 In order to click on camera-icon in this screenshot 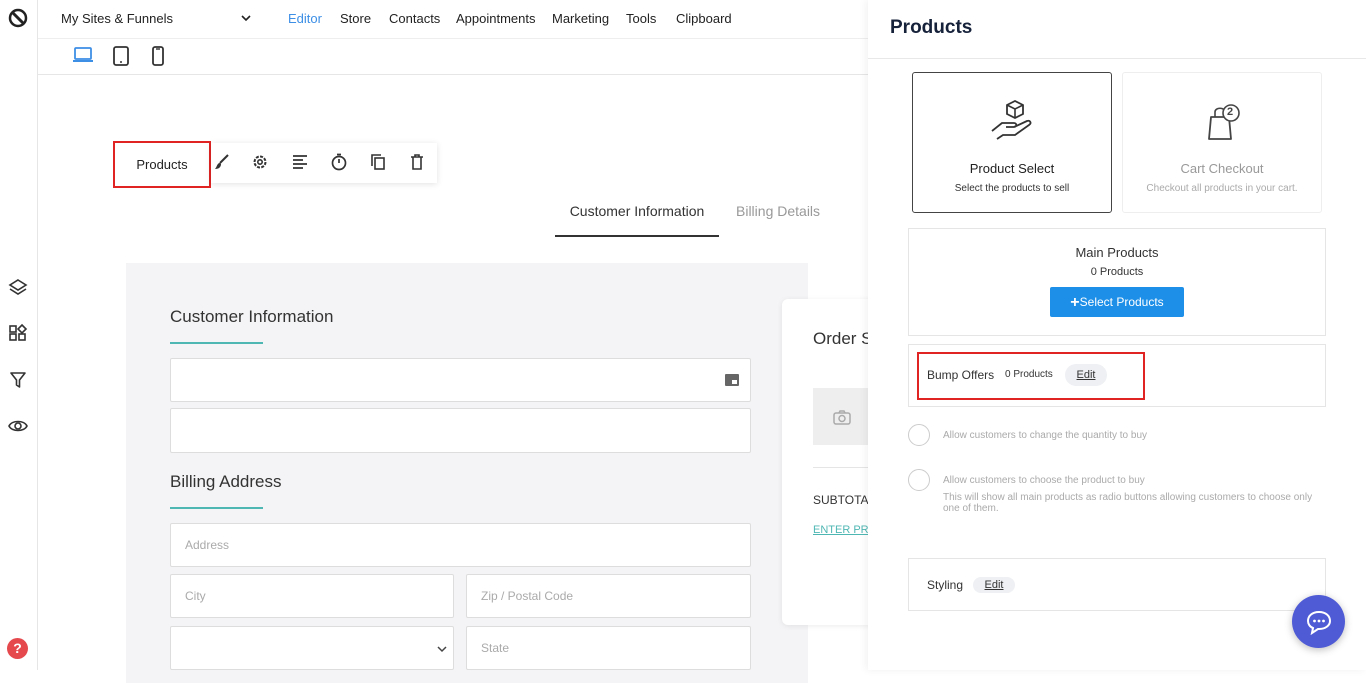, I will do `click(842, 417)`.